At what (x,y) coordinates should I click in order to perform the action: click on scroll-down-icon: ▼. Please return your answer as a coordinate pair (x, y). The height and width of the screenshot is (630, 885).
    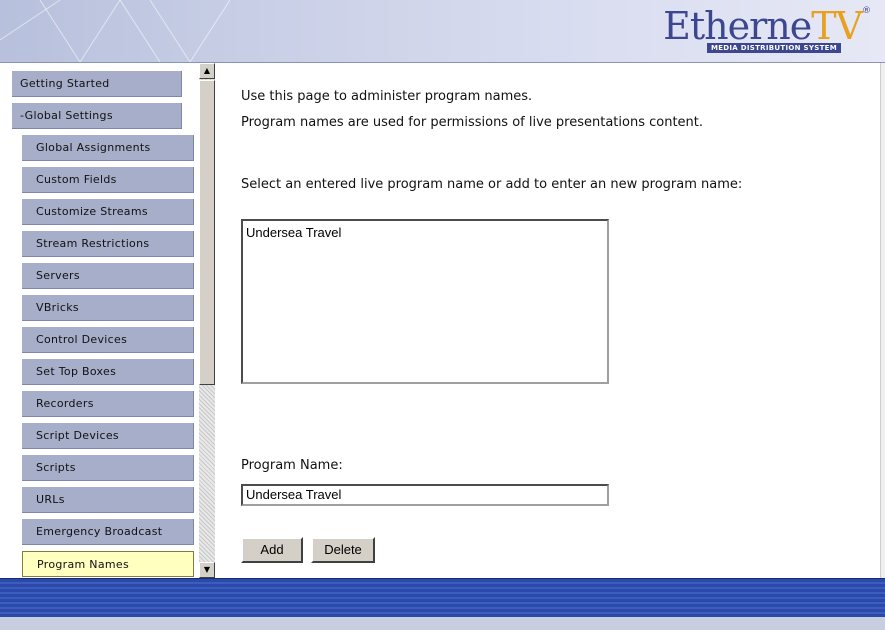
    Looking at the image, I should click on (207, 570).